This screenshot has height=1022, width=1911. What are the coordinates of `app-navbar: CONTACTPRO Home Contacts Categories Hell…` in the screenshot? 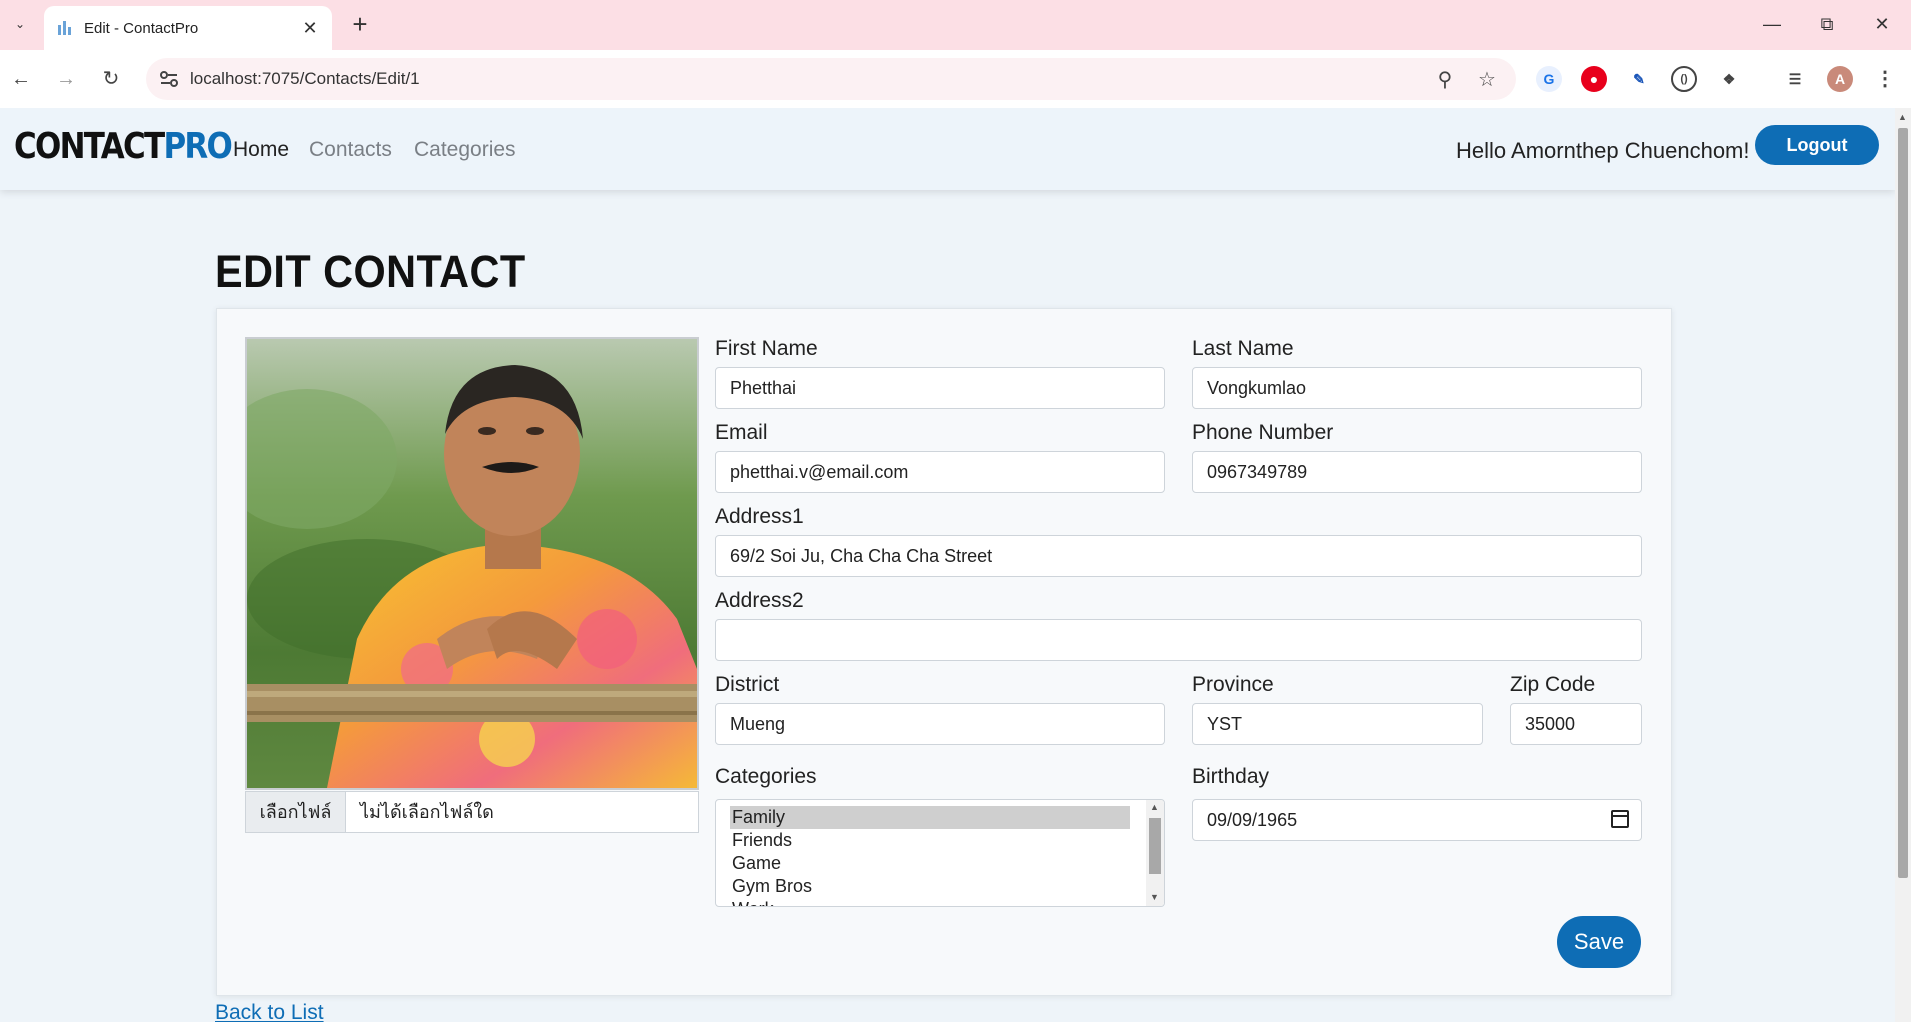 It's located at (947, 149).